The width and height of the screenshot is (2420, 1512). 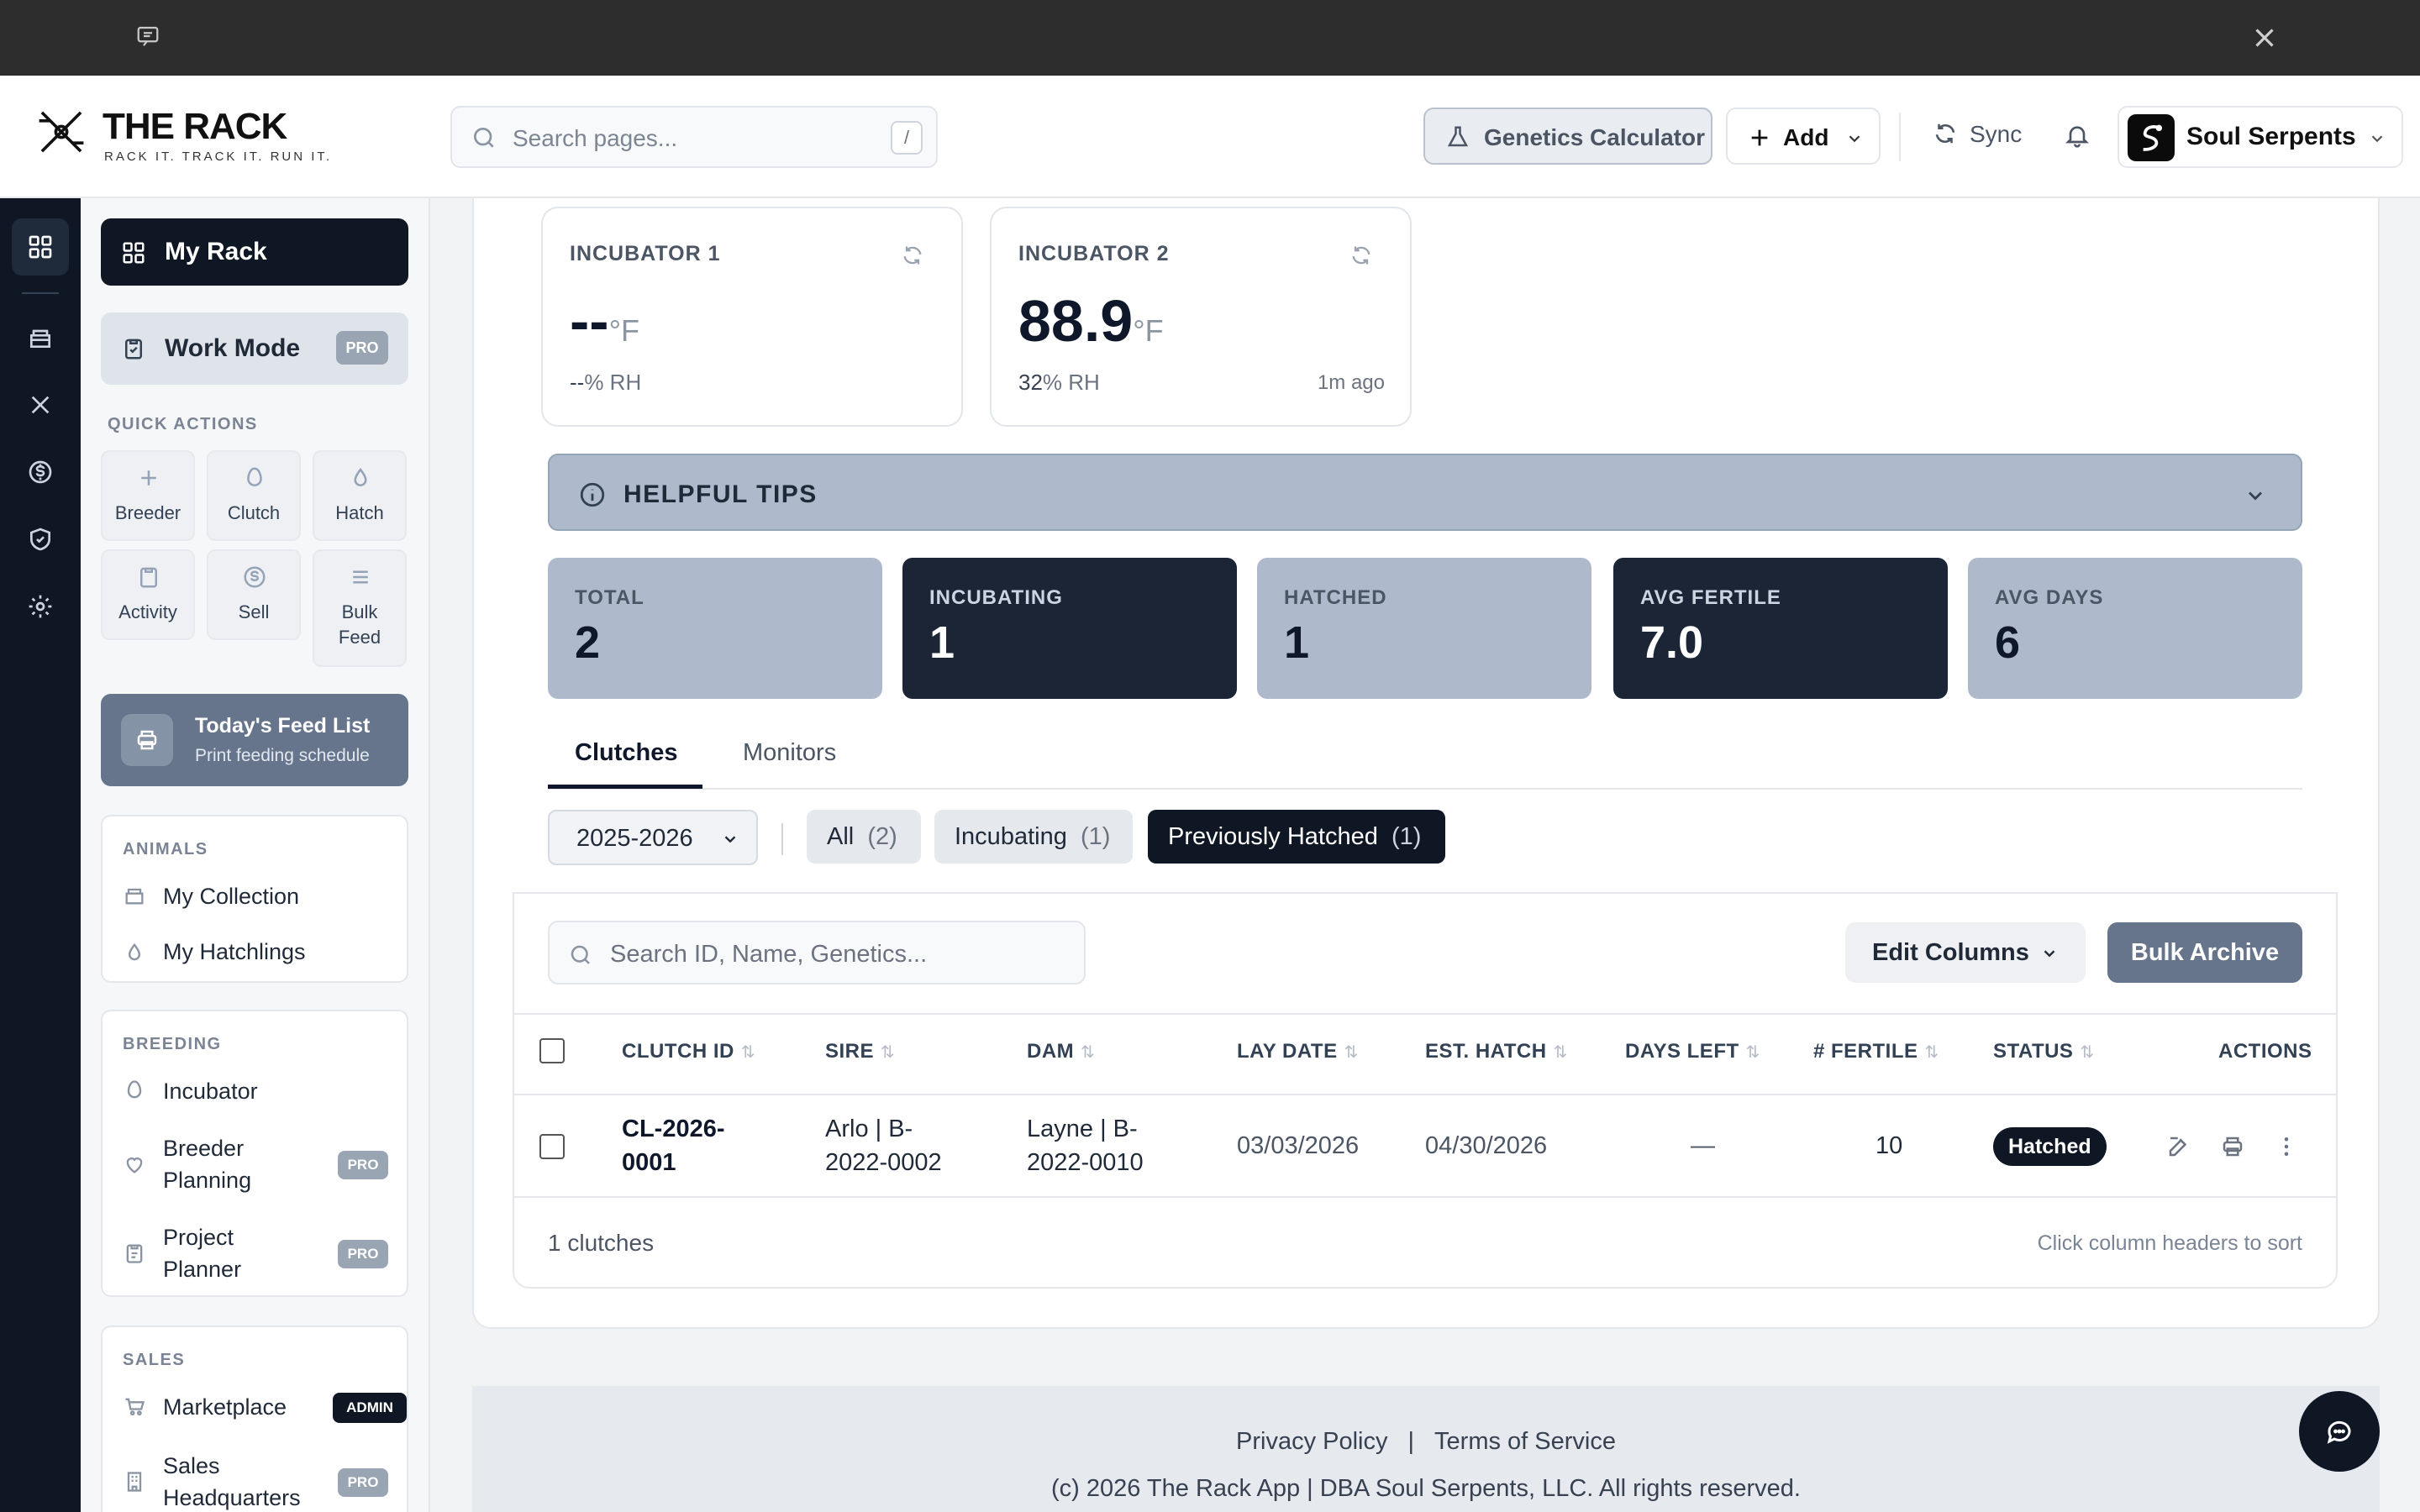 What do you see at coordinates (195, 126) in the screenshot?
I see `brand-name: THE RACK` at bounding box center [195, 126].